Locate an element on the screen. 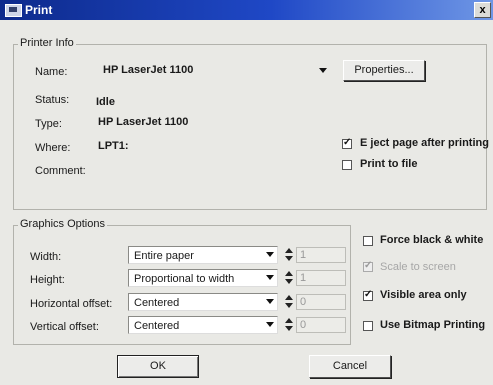  type-value: HP LaserJet 1100 is located at coordinates (143, 122).